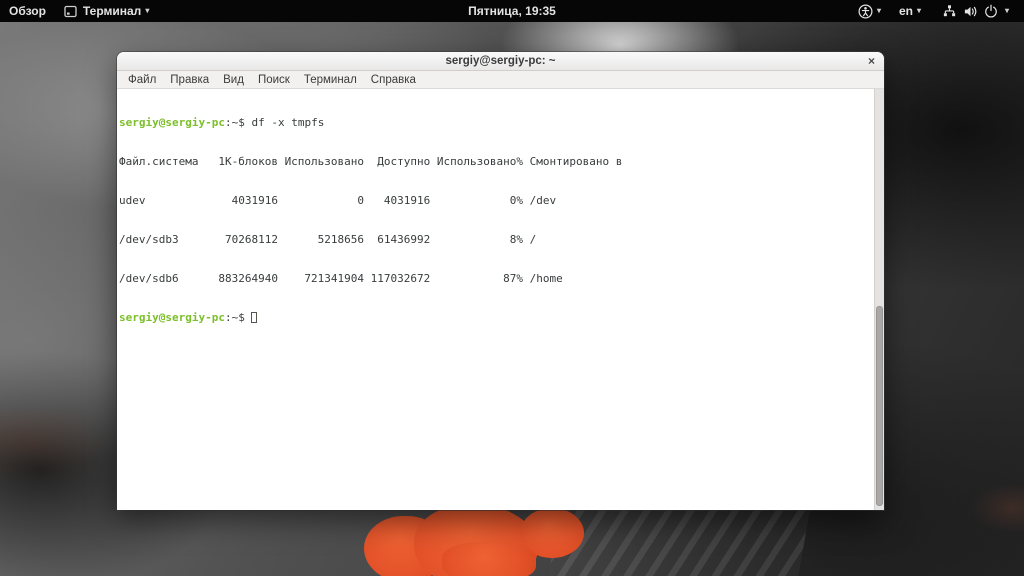 Image resolution: width=1024 pixels, height=576 pixels. Describe the element at coordinates (328, 239) in the screenshot. I see `df-output-row: /dev/sdb3 70268112 5218656 61436992 8% /` at that location.